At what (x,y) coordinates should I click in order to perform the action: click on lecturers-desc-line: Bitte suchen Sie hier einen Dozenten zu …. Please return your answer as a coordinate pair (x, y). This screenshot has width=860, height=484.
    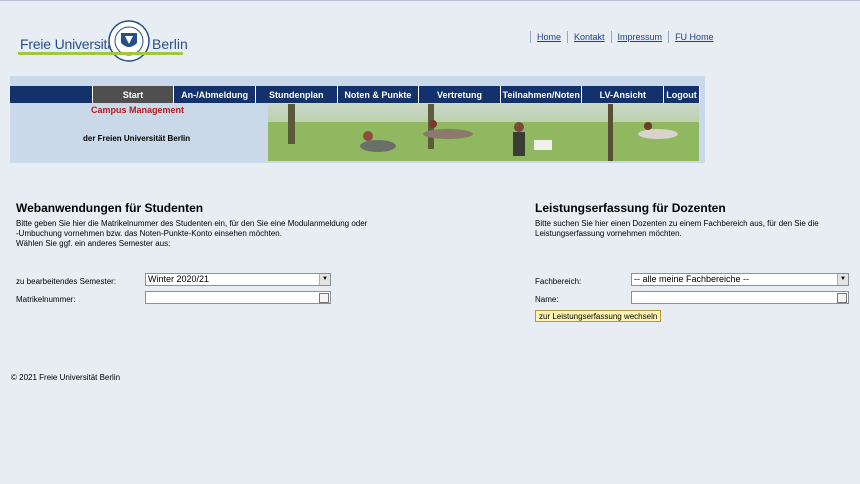
    Looking at the image, I should click on (677, 223).